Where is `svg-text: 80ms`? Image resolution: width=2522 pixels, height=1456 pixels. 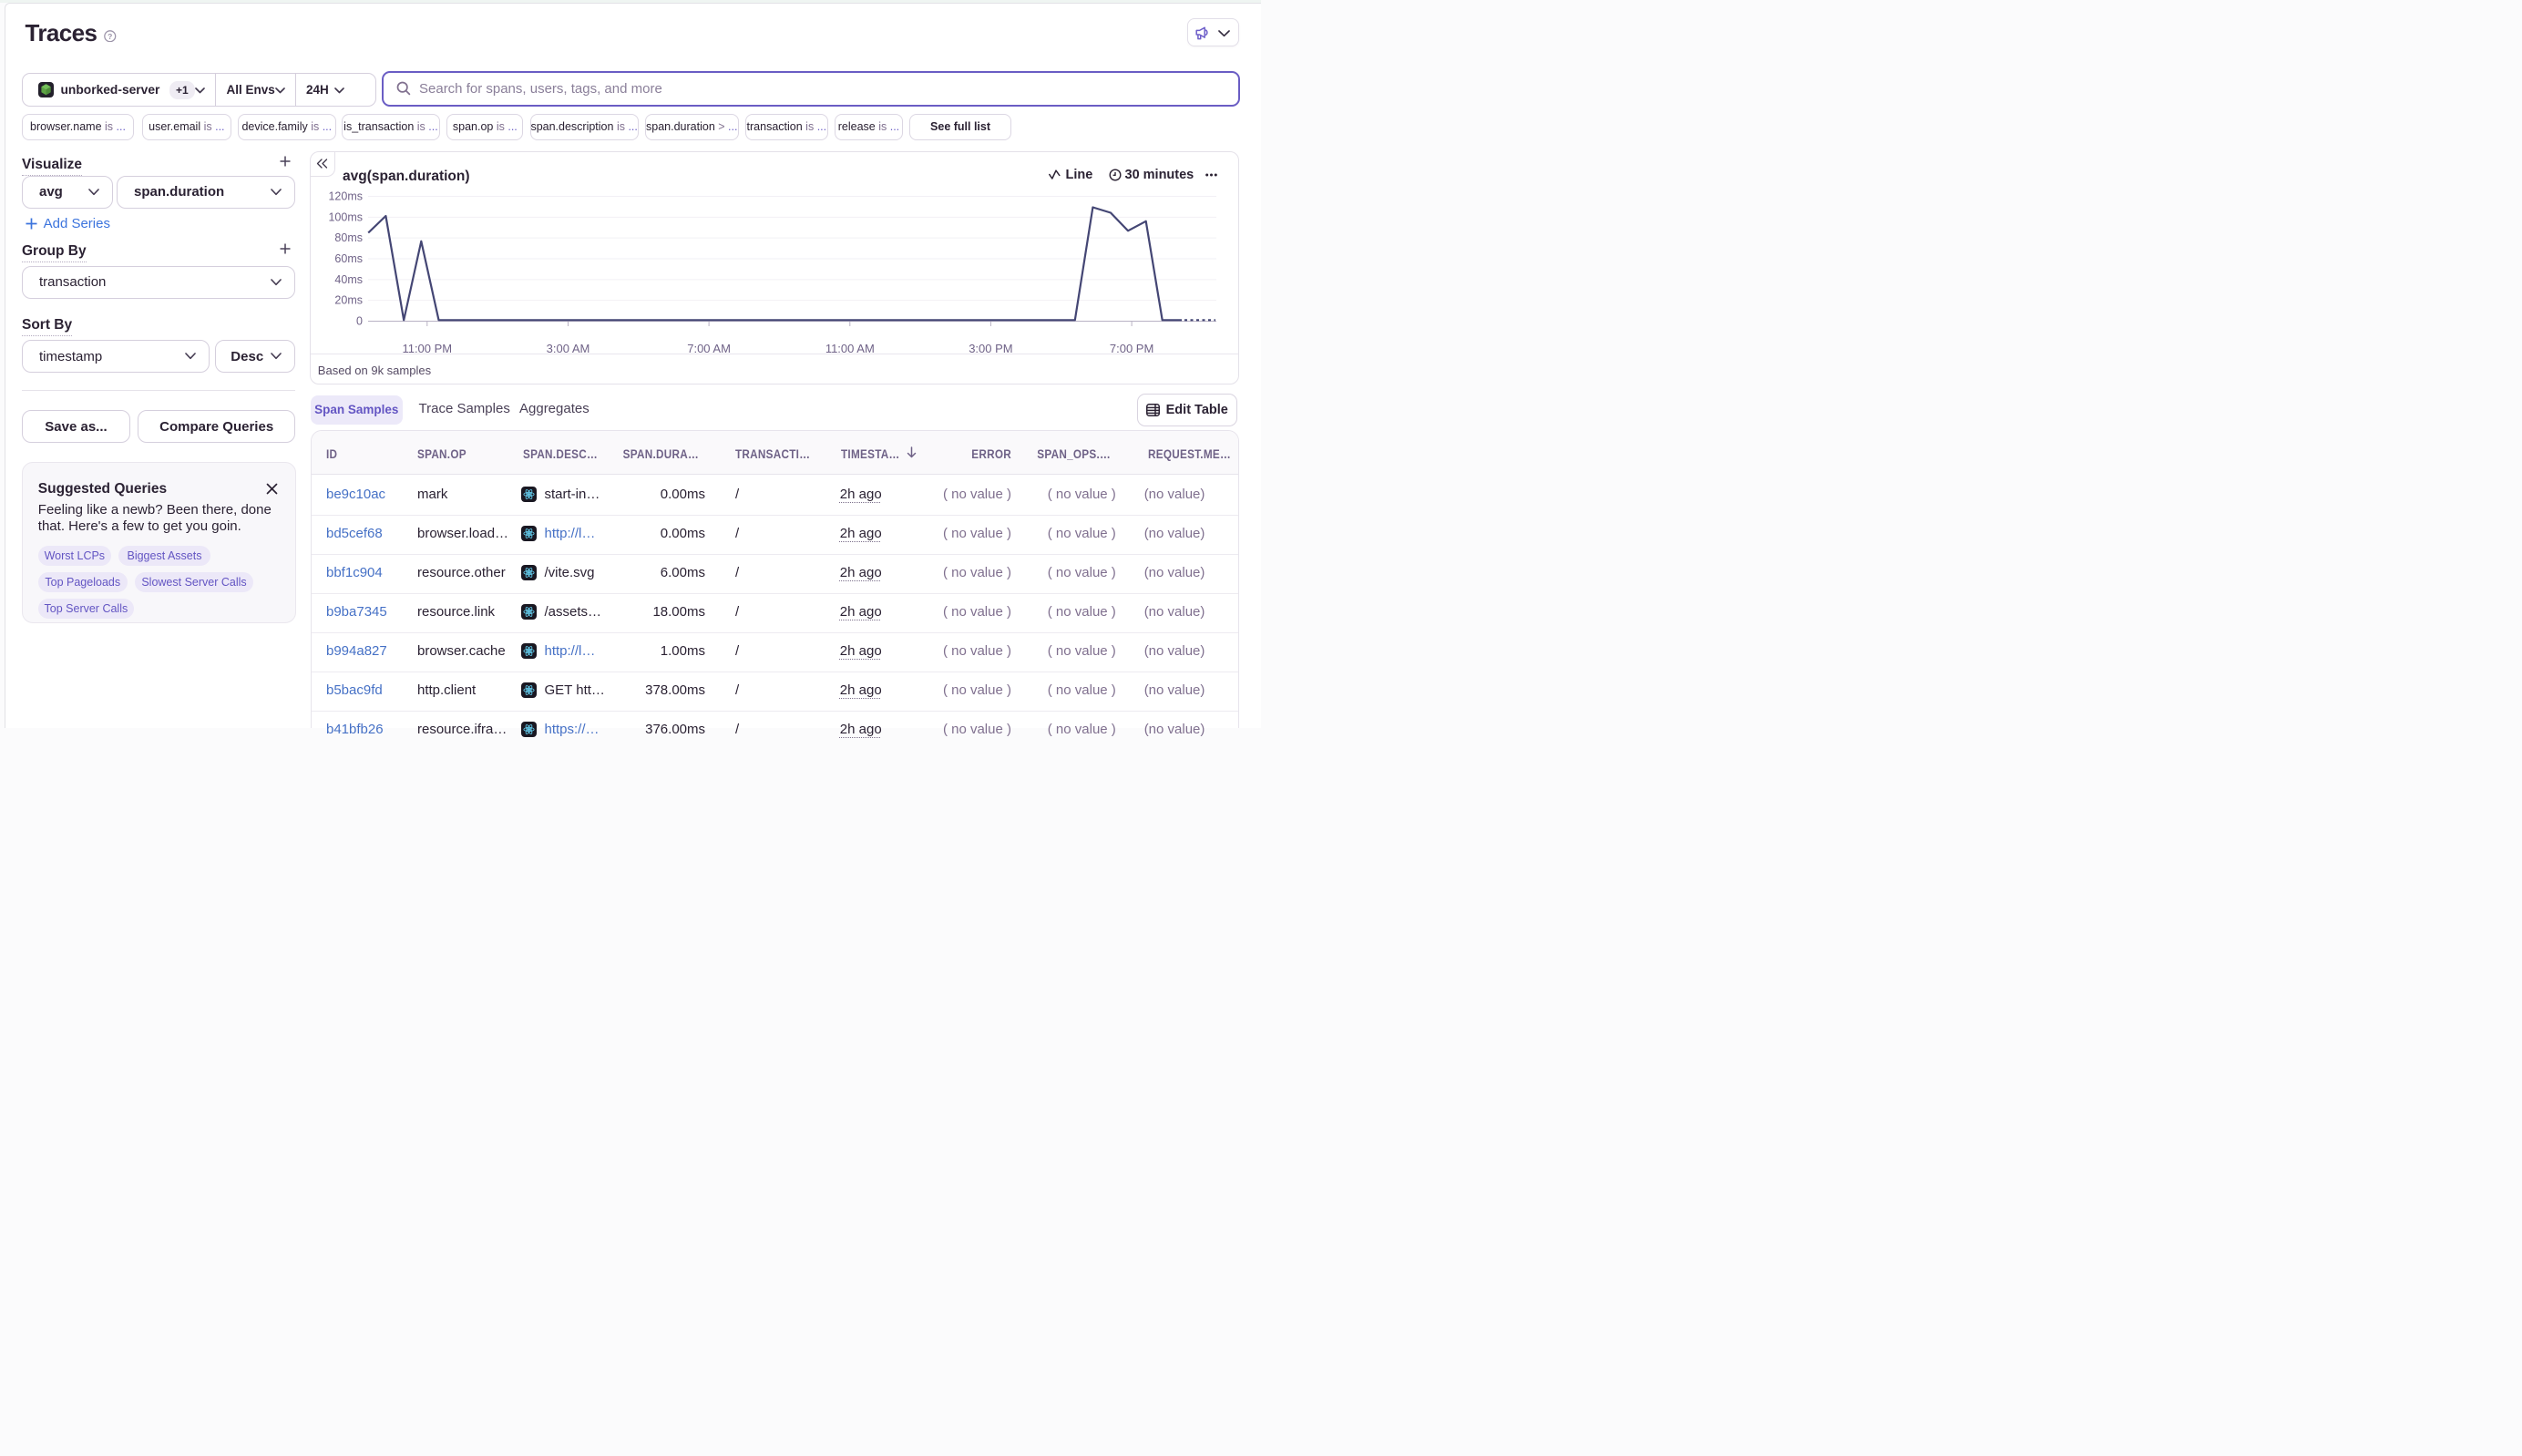 svg-text: 80ms is located at coordinates (349, 237).